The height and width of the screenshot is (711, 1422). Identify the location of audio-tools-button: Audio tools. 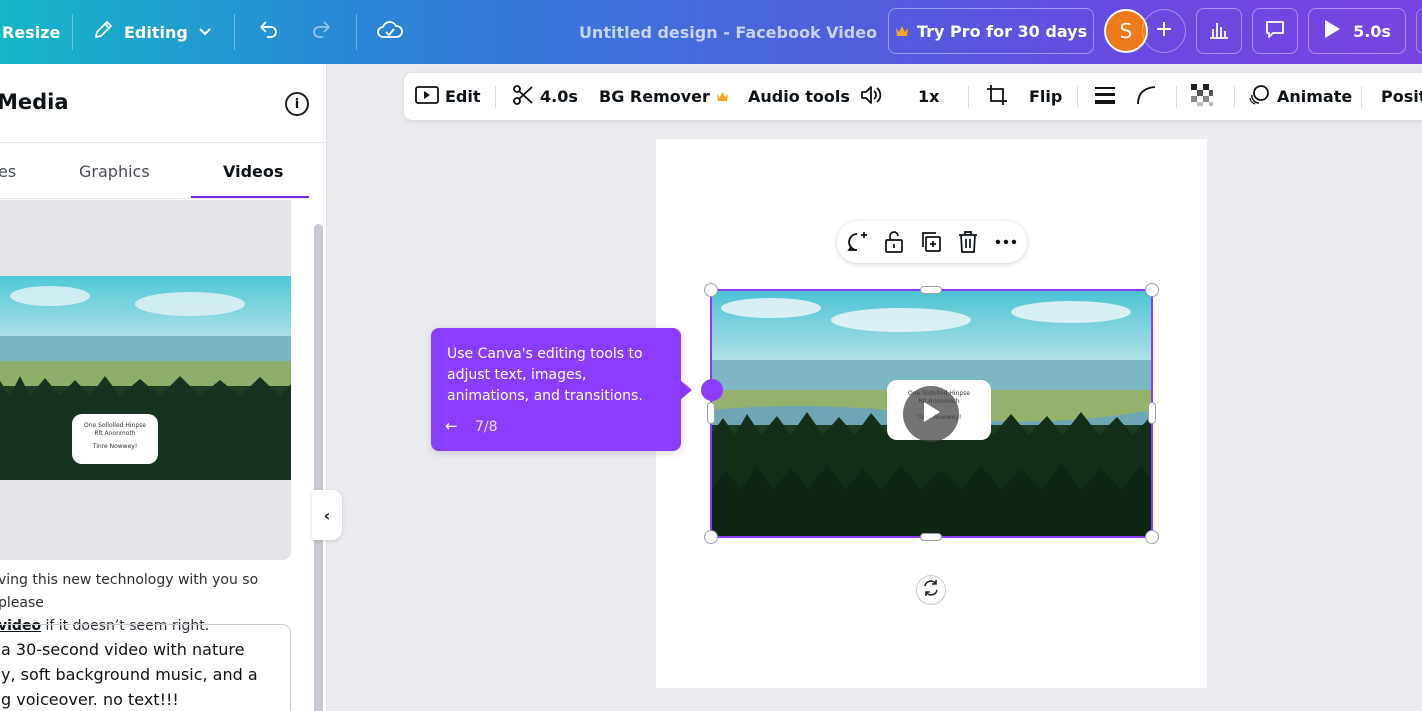
(799, 96).